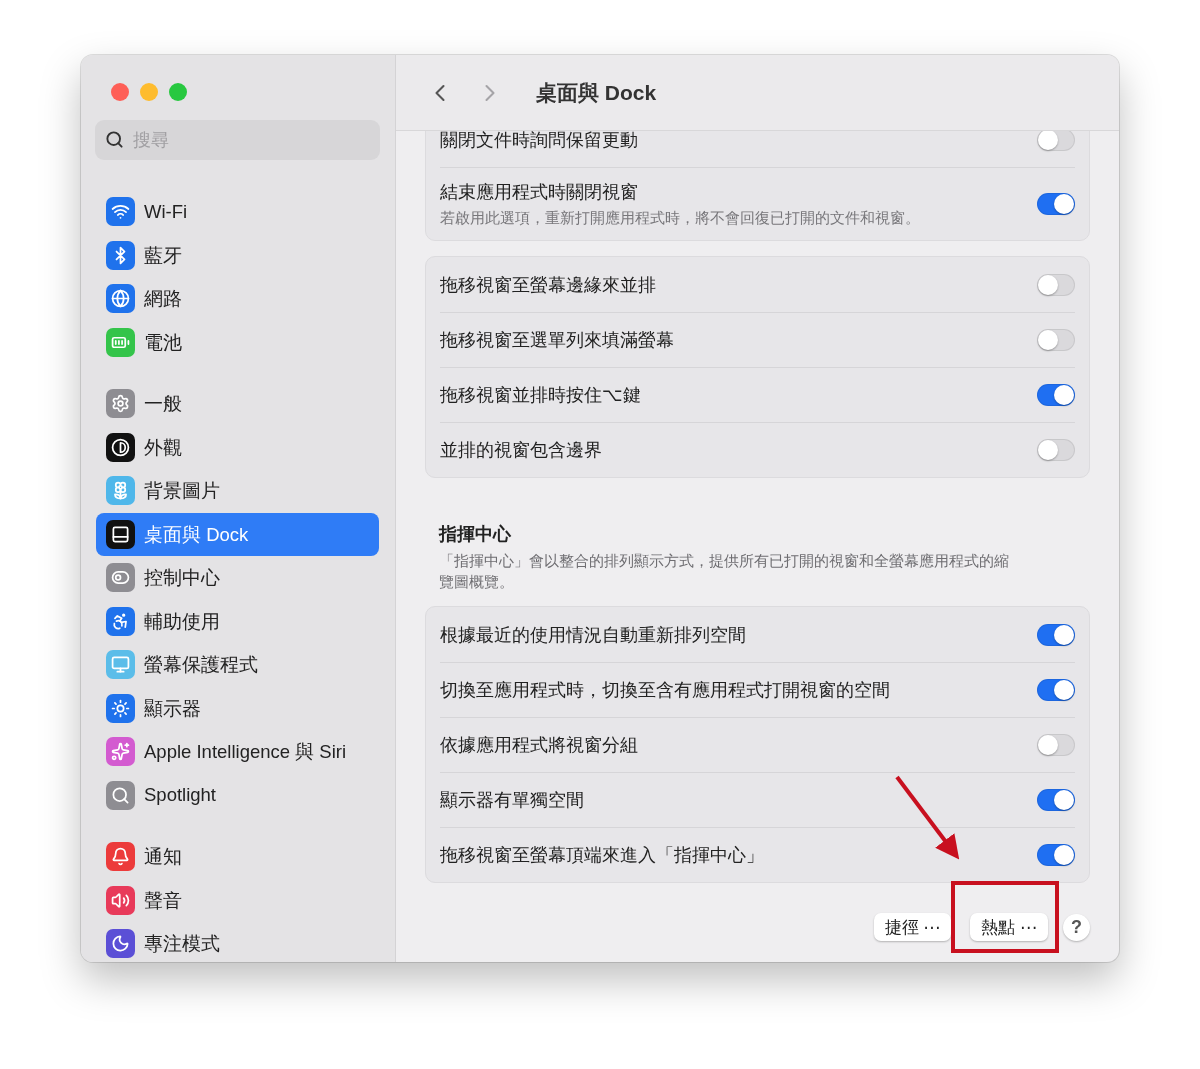 The height and width of the screenshot is (1069, 1200). Describe the element at coordinates (120, 299) in the screenshot. I see `globe-icon` at that location.